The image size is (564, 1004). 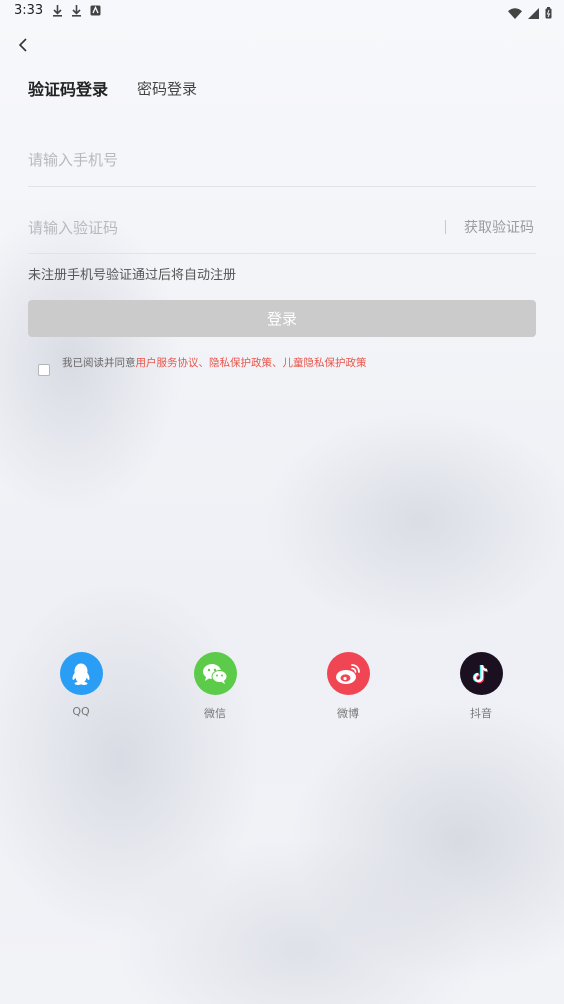 I want to click on child-privacy-link: 儿童隐私保护政策, so click(x=325, y=363).